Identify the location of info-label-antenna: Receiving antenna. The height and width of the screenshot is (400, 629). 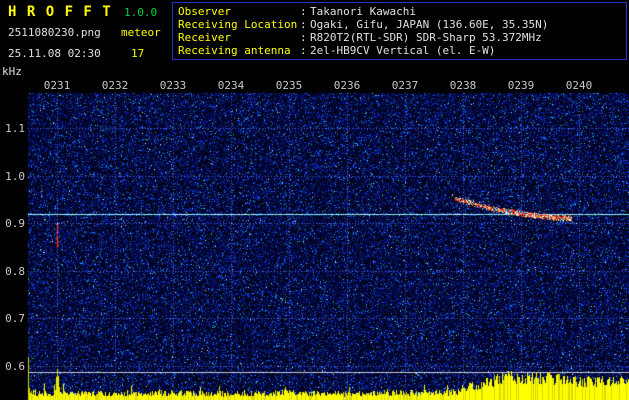
(234, 50).